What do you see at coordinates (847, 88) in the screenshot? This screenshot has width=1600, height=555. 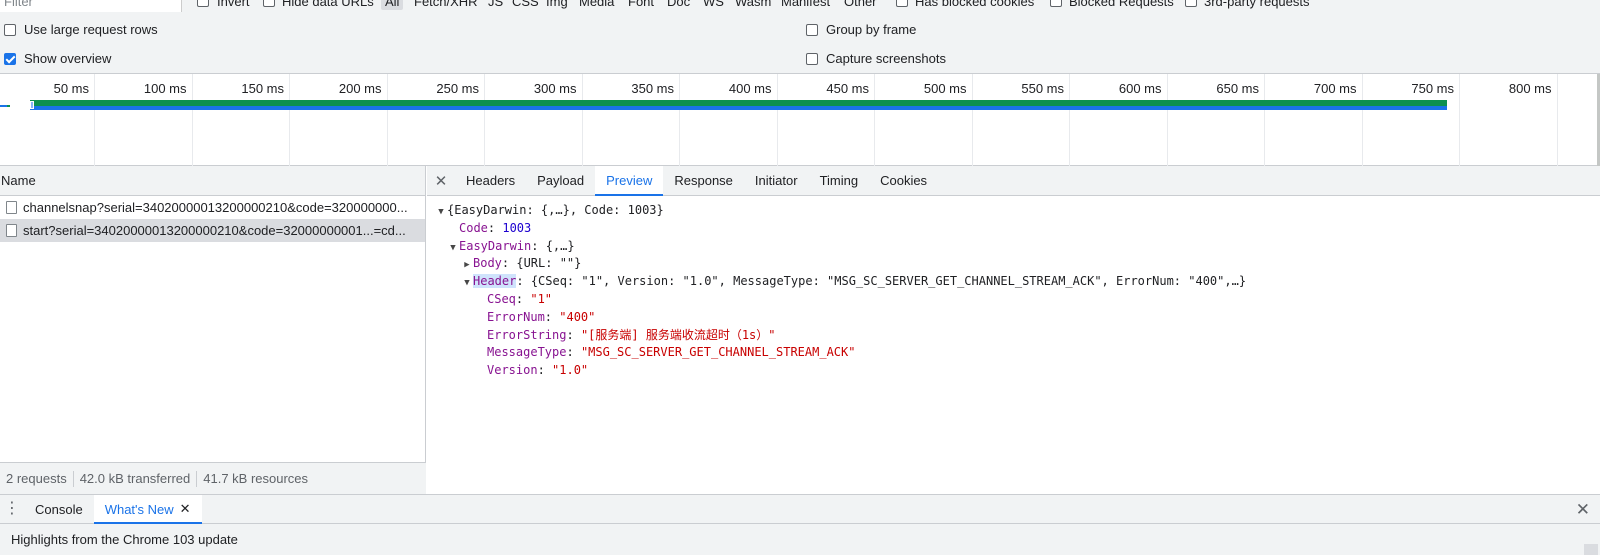 I see `overview-tick-label: 450 ms` at bounding box center [847, 88].